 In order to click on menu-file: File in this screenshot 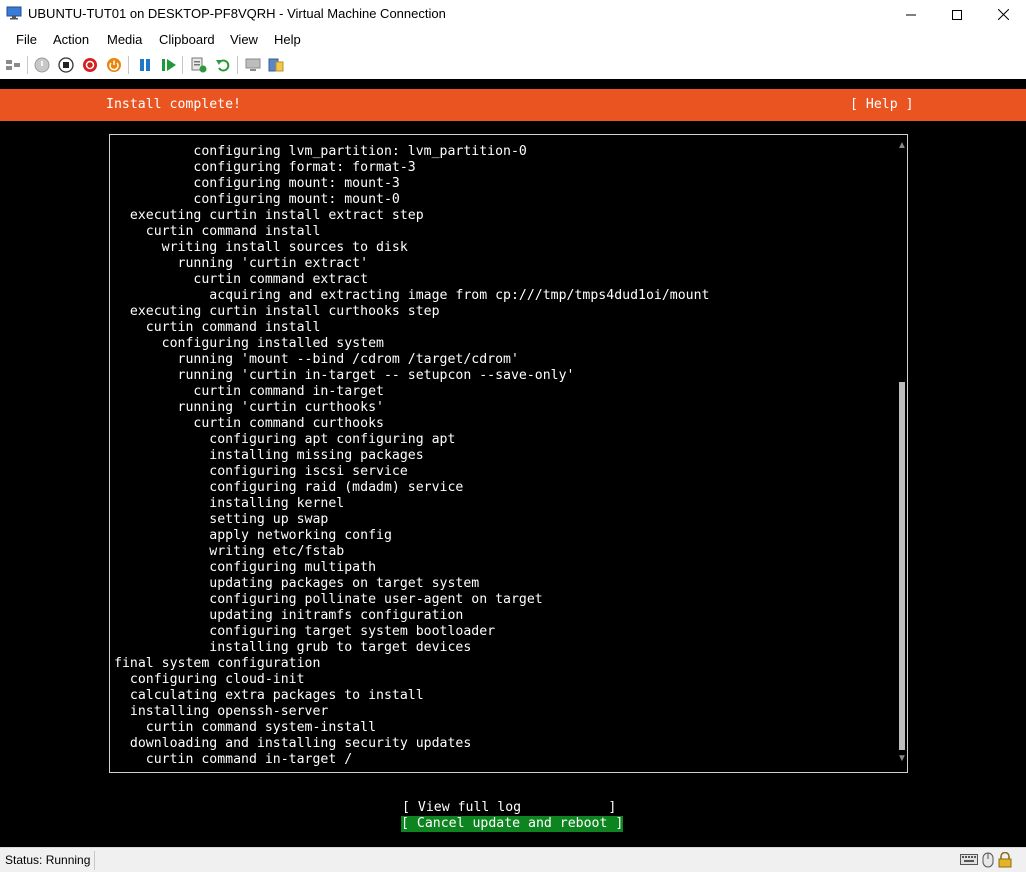, I will do `click(26, 39)`.